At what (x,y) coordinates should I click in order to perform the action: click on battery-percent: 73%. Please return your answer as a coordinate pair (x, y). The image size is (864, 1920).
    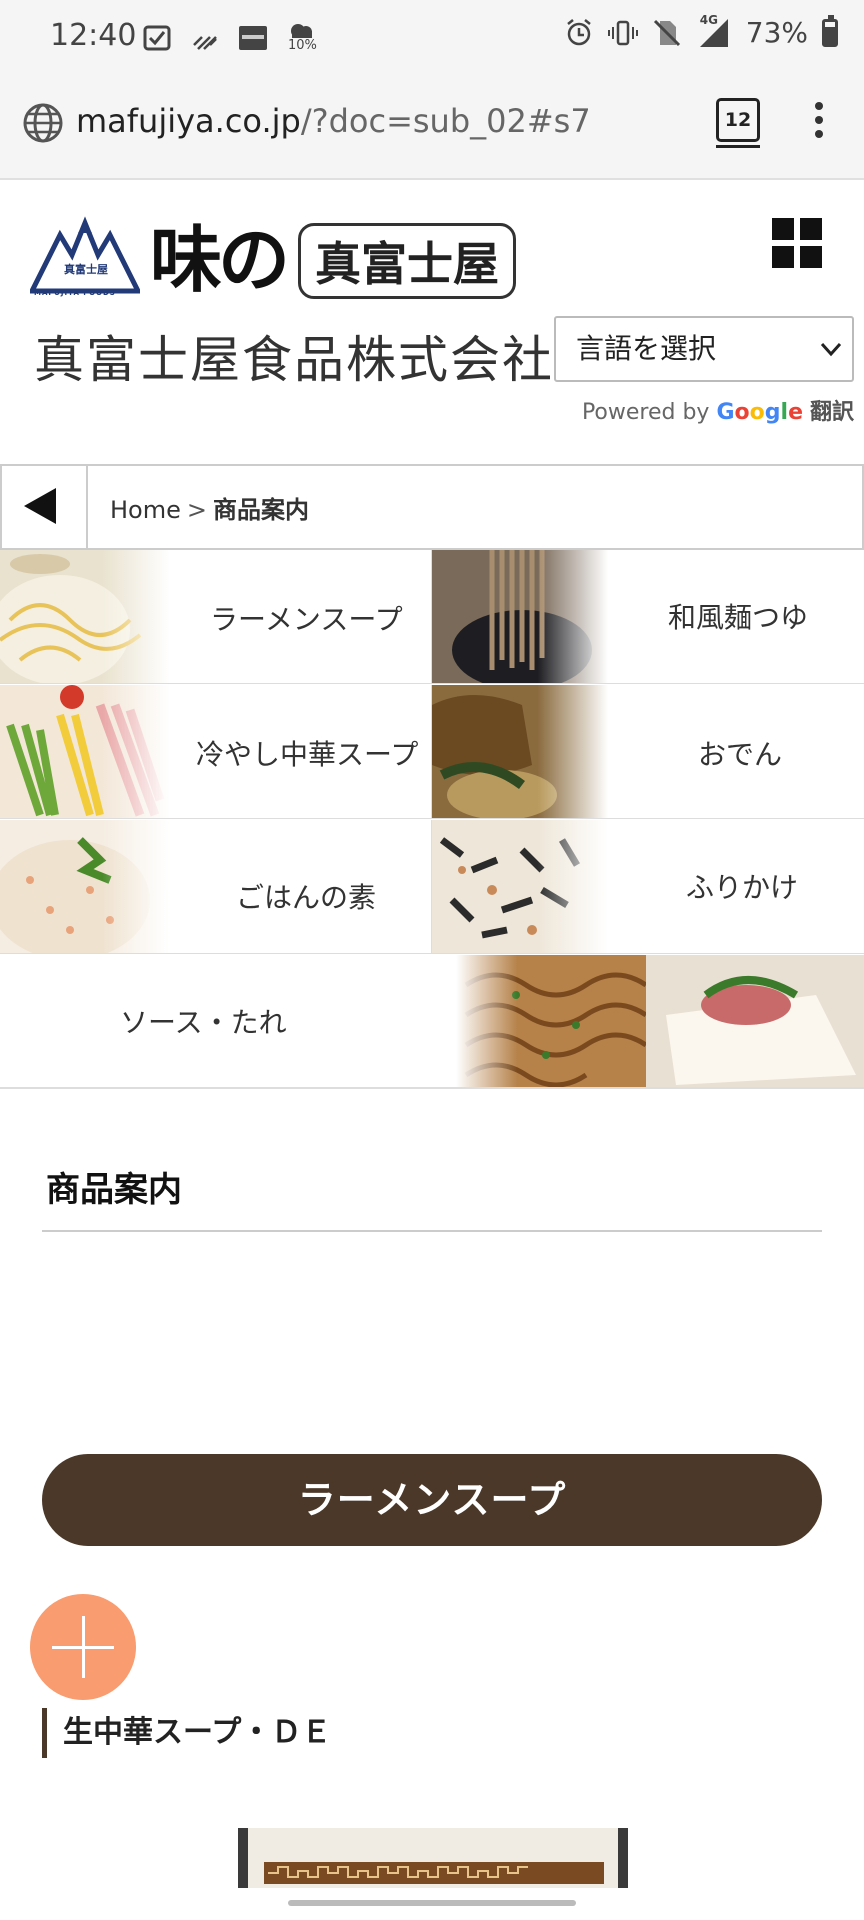
    Looking at the image, I should click on (776, 32).